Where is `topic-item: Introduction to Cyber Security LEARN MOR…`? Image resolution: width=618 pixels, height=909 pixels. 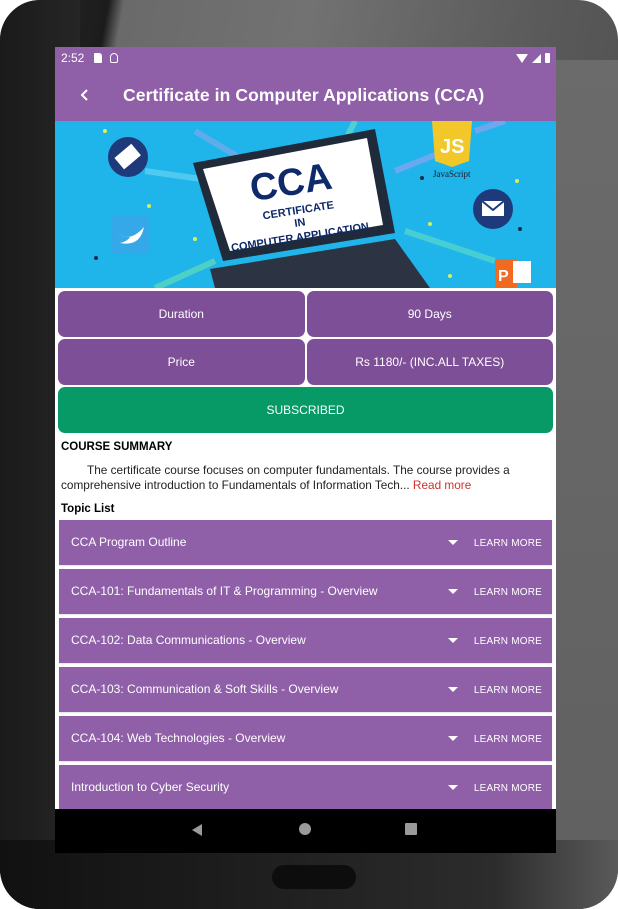
topic-item: Introduction to Cyber Security LEARN MOR… is located at coordinates (305, 787).